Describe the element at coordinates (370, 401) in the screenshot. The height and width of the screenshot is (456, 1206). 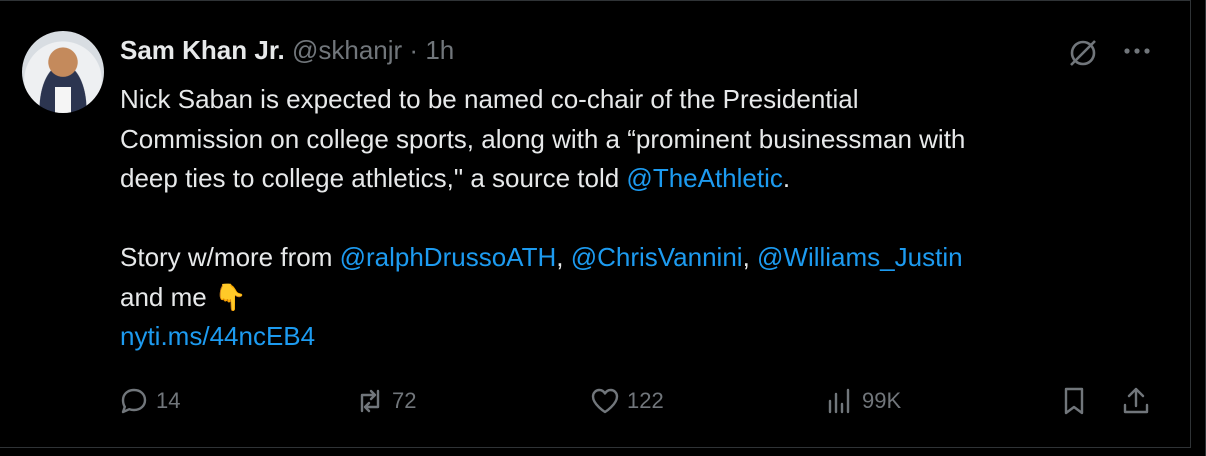
I see `repost-icon` at that location.